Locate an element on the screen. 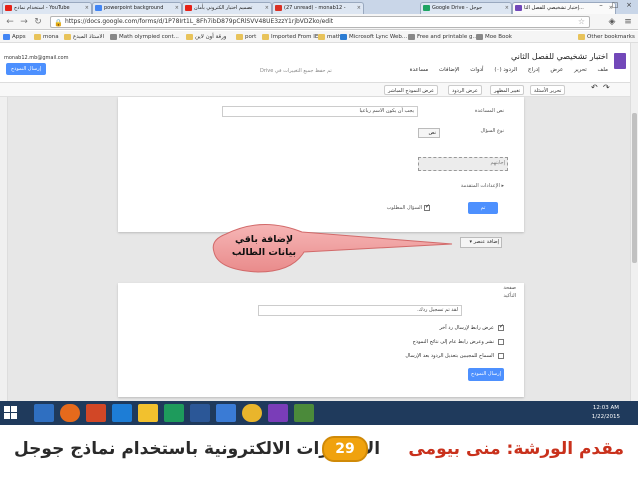  page-number-badge: 29 is located at coordinates (345, 449).